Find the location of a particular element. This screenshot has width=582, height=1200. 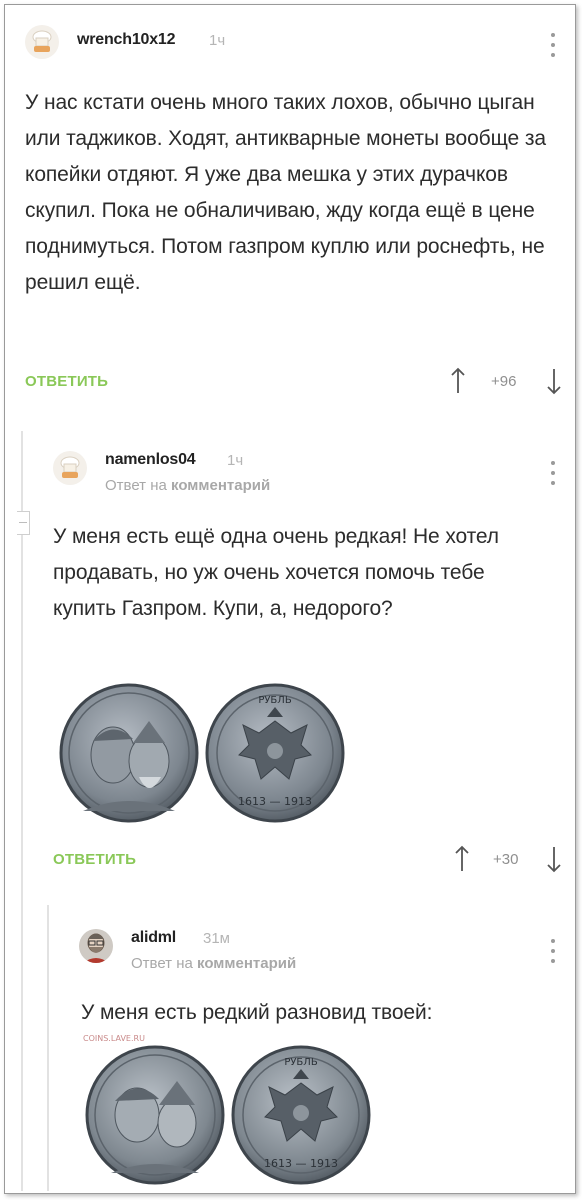

coin-reverse-legend: РУБЛЬ is located at coordinates (301, 1062).